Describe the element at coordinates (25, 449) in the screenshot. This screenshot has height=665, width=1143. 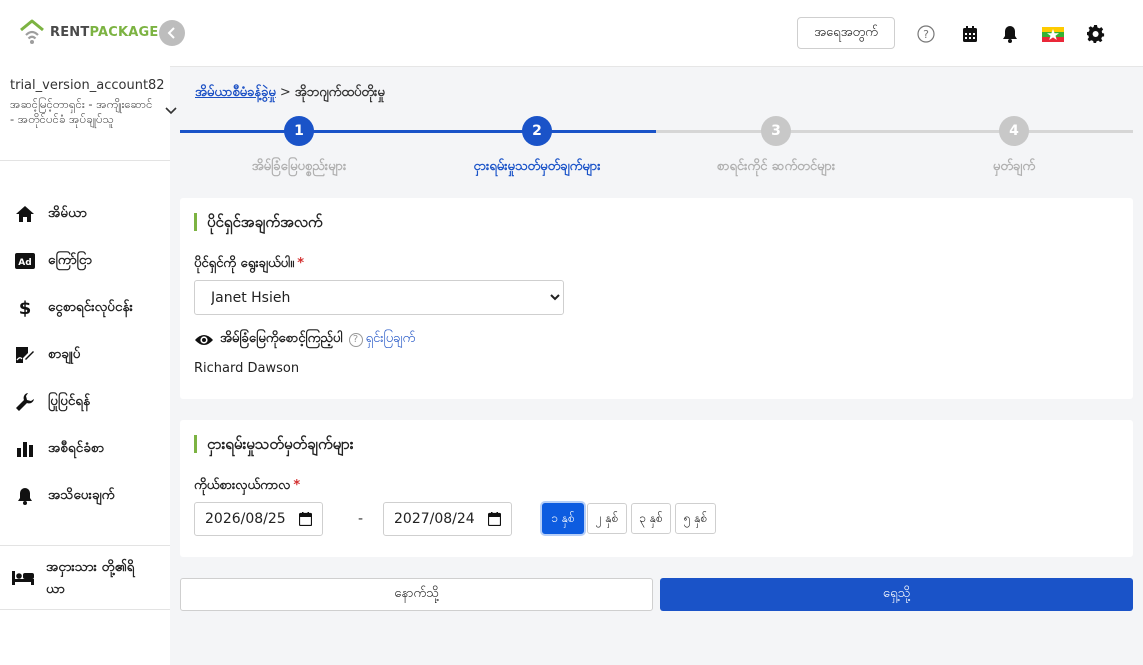
I see `chart-icon` at that location.